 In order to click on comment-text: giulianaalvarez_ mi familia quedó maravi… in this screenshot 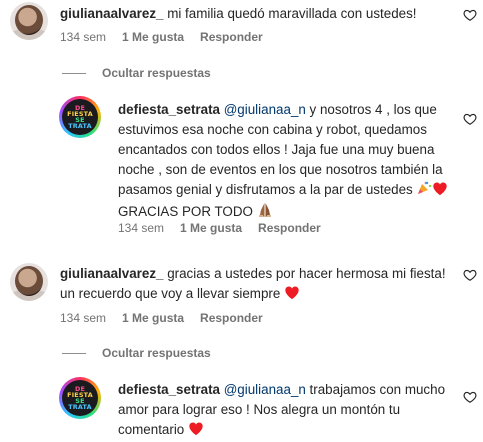, I will do `click(250, 14)`.